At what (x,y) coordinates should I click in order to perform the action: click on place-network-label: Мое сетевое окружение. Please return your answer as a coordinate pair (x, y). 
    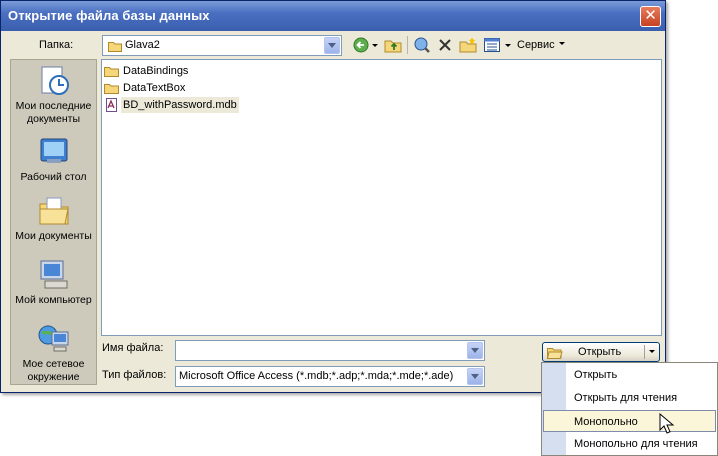
    Looking at the image, I should click on (53, 370).